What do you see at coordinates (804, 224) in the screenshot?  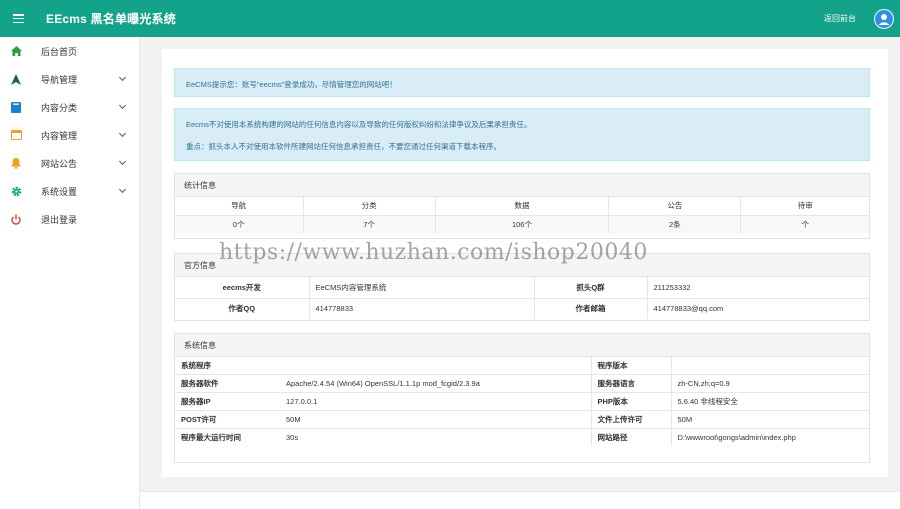 I see `stats-value: 个` at bounding box center [804, 224].